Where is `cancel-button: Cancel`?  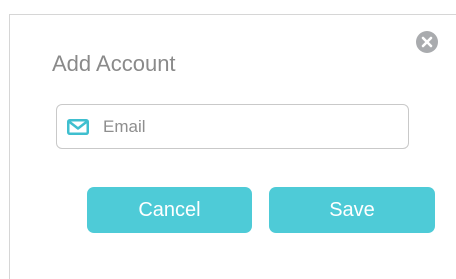 cancel-button: Cancel is located at coordinates (169, 210).